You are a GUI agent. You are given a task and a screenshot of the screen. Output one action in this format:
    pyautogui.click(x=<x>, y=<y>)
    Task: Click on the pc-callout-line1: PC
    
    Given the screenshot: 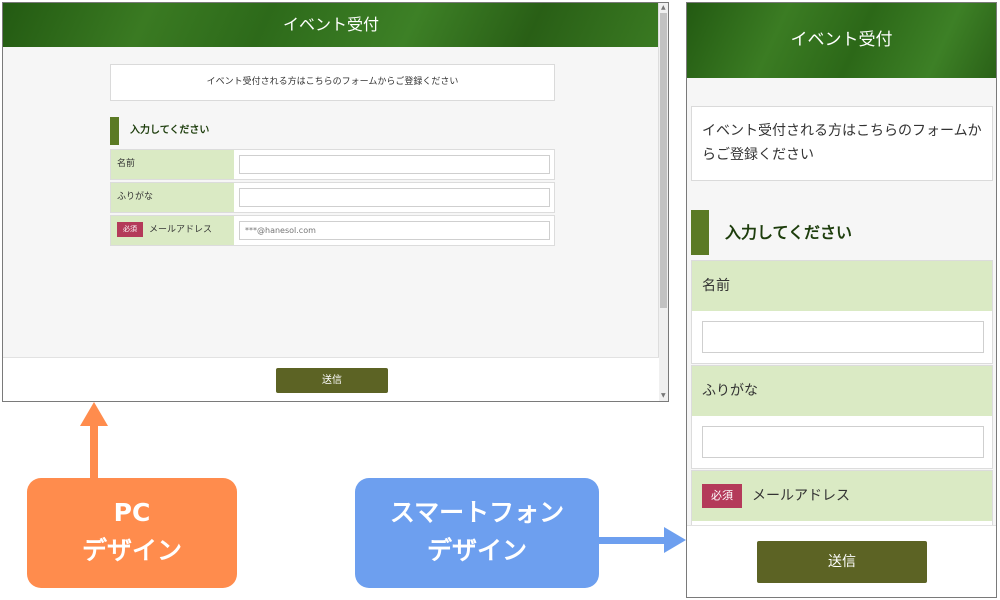 What is the action you would take?
    pyautogui.click(x=132, y=512)
    